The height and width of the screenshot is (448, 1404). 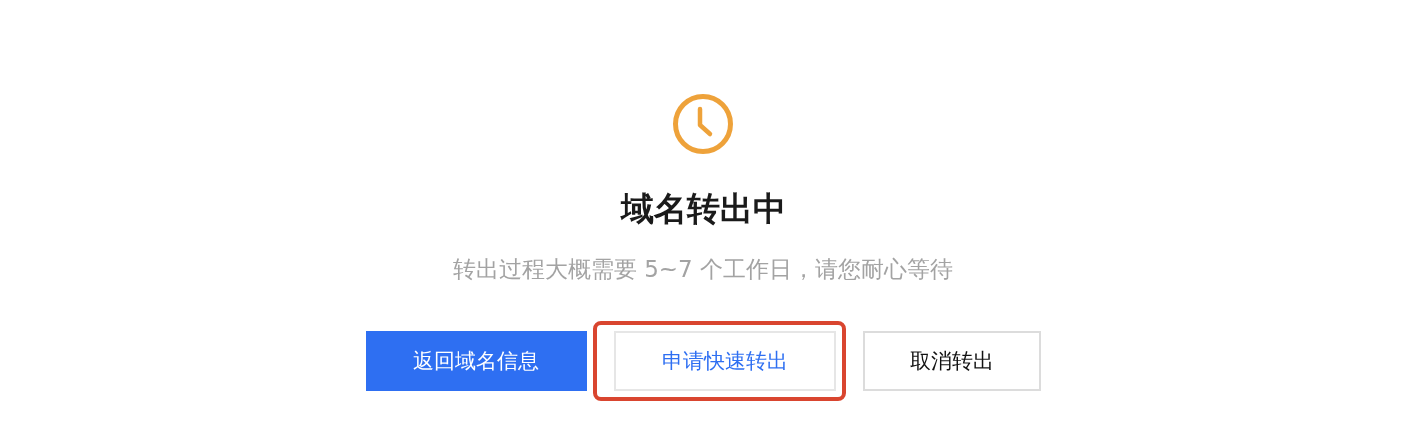 I want to click on action-button: 返回域名信息, so click(x=476, y=361).